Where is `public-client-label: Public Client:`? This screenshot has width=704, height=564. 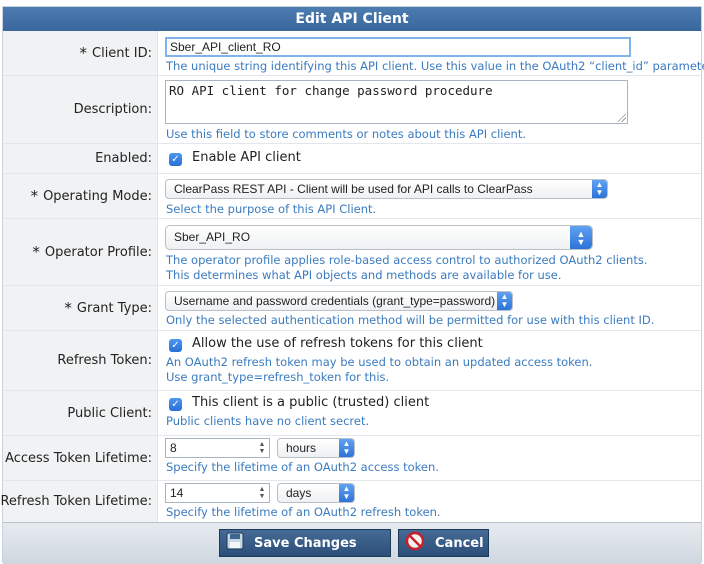
public-client-label: Public Client: is located at coordinates (109, 413).